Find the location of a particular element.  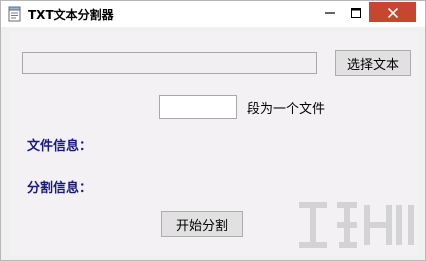

file-info-label: 文件信息： is located at coordinates (60, 146).